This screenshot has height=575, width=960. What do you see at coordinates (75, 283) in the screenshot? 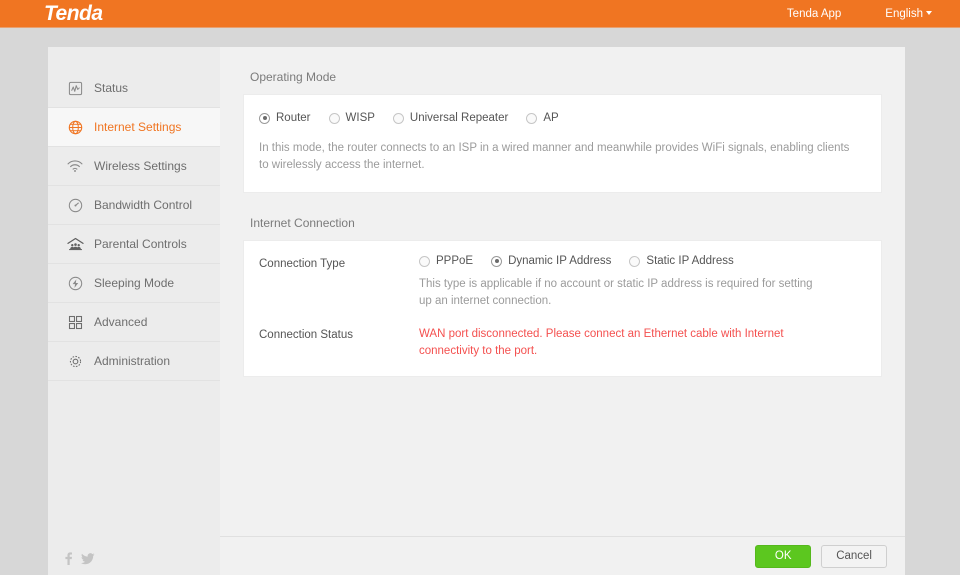
I see `power-circle-icon` at bounding box center [75, 283].